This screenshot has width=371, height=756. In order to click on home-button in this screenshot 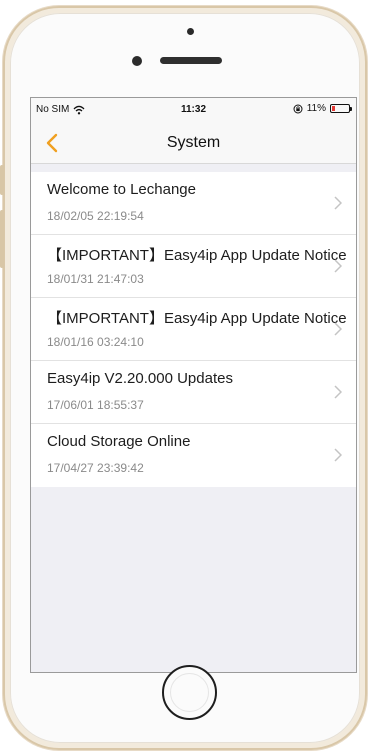, I will do `click(189, 692)`.